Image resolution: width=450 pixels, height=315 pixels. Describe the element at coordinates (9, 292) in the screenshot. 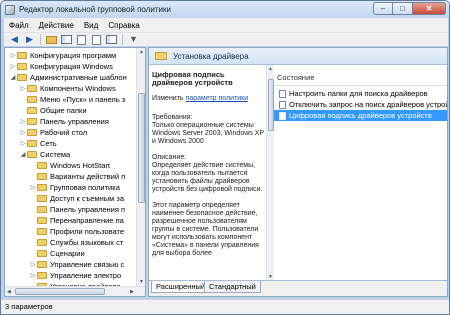

I see `scroll-left-icon: ◀` at that location.